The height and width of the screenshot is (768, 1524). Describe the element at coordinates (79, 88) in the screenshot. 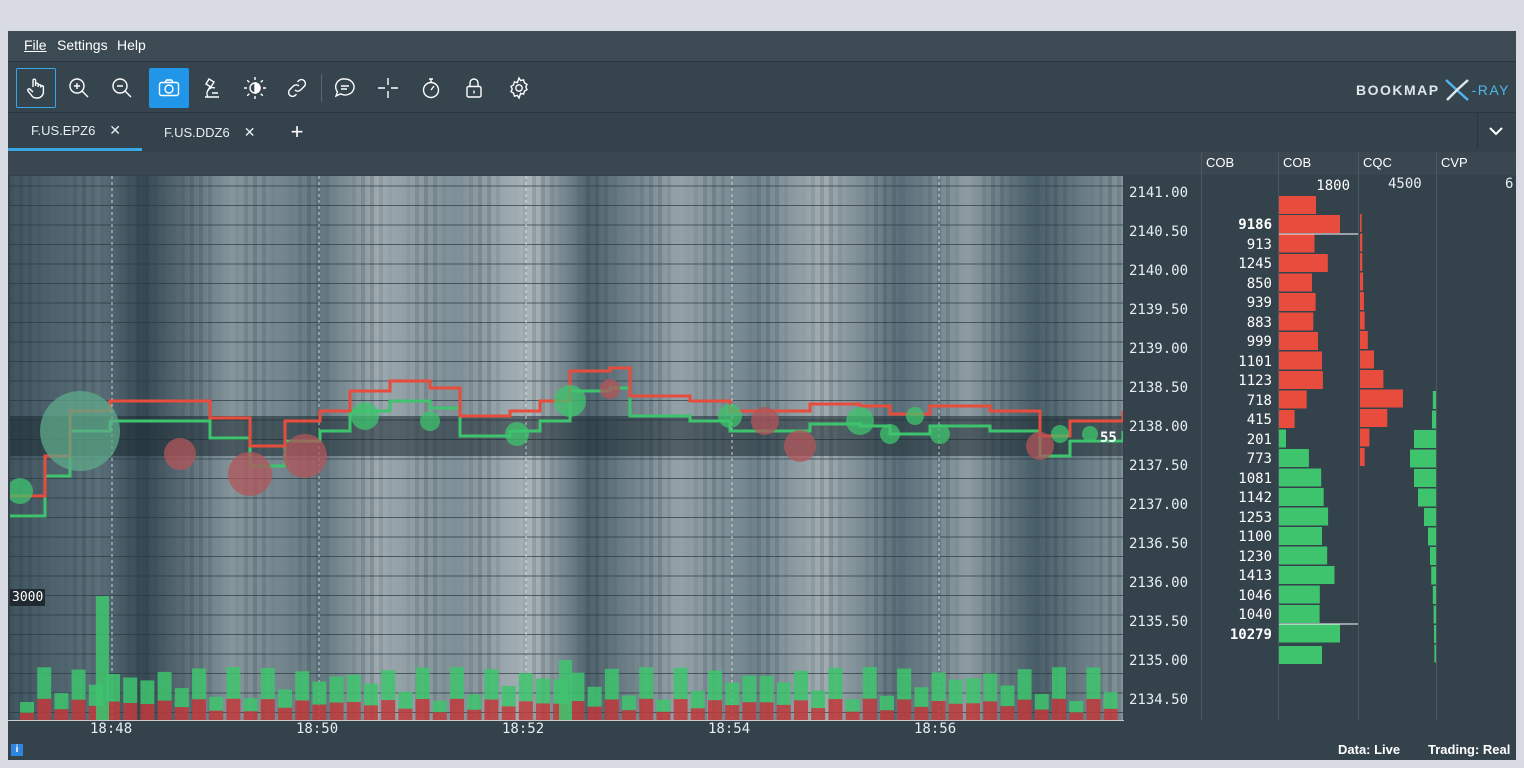

I see `zoom-in-button` at that location.